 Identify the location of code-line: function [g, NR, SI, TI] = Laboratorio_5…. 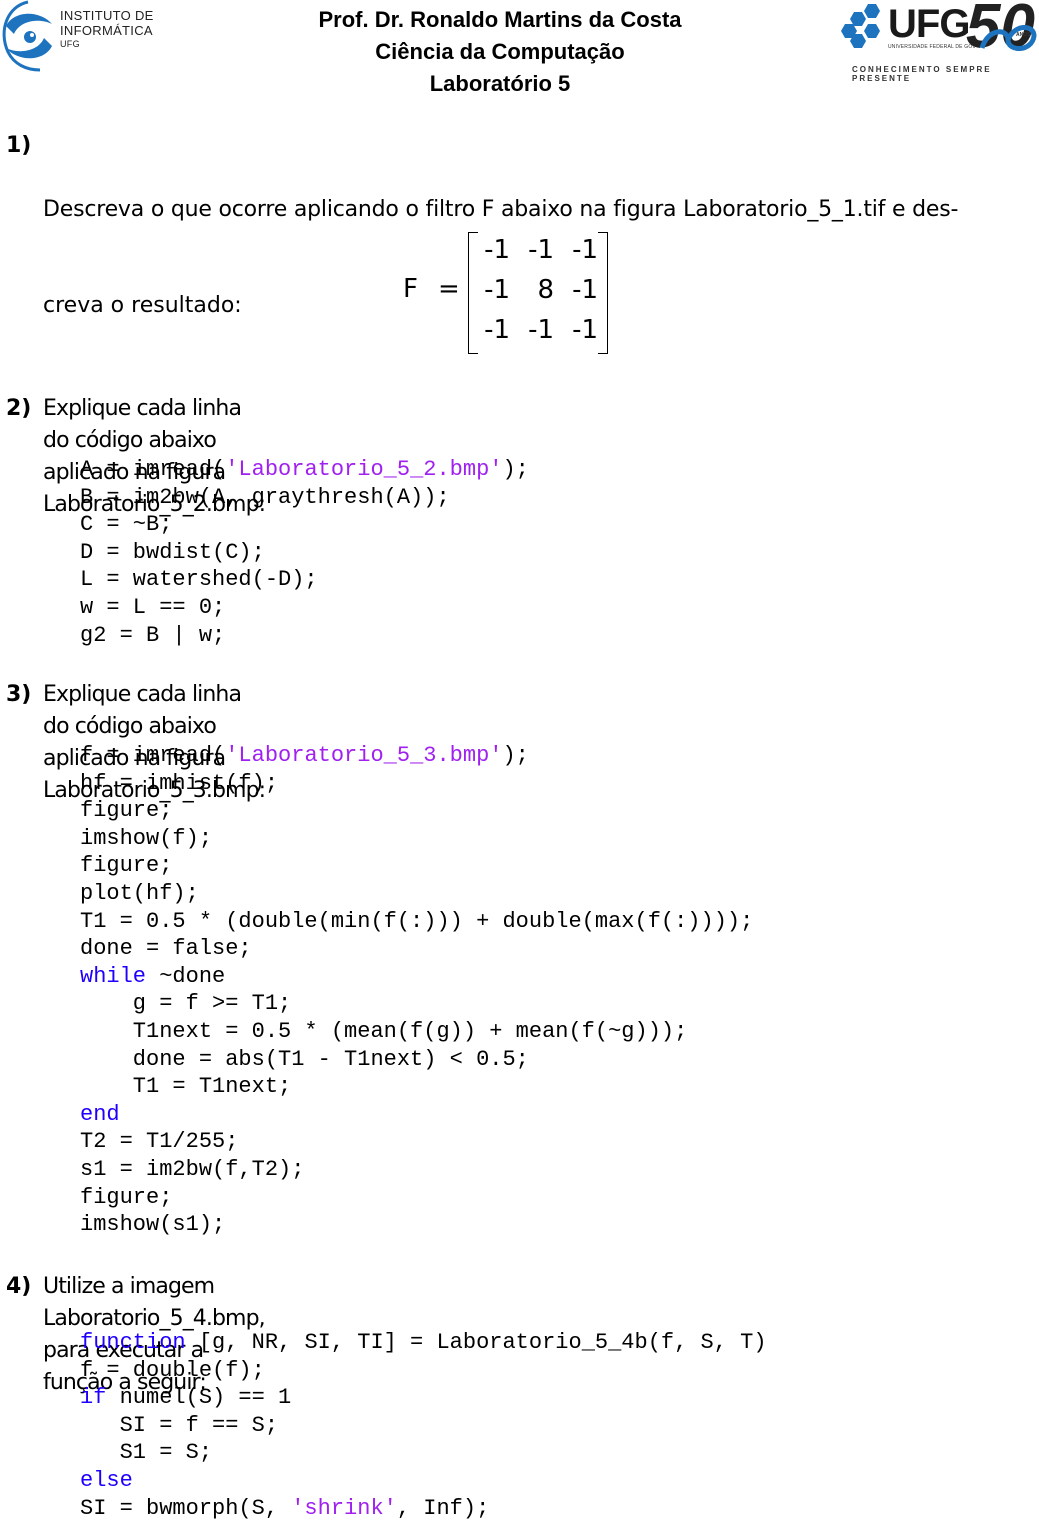
(423, 1343).